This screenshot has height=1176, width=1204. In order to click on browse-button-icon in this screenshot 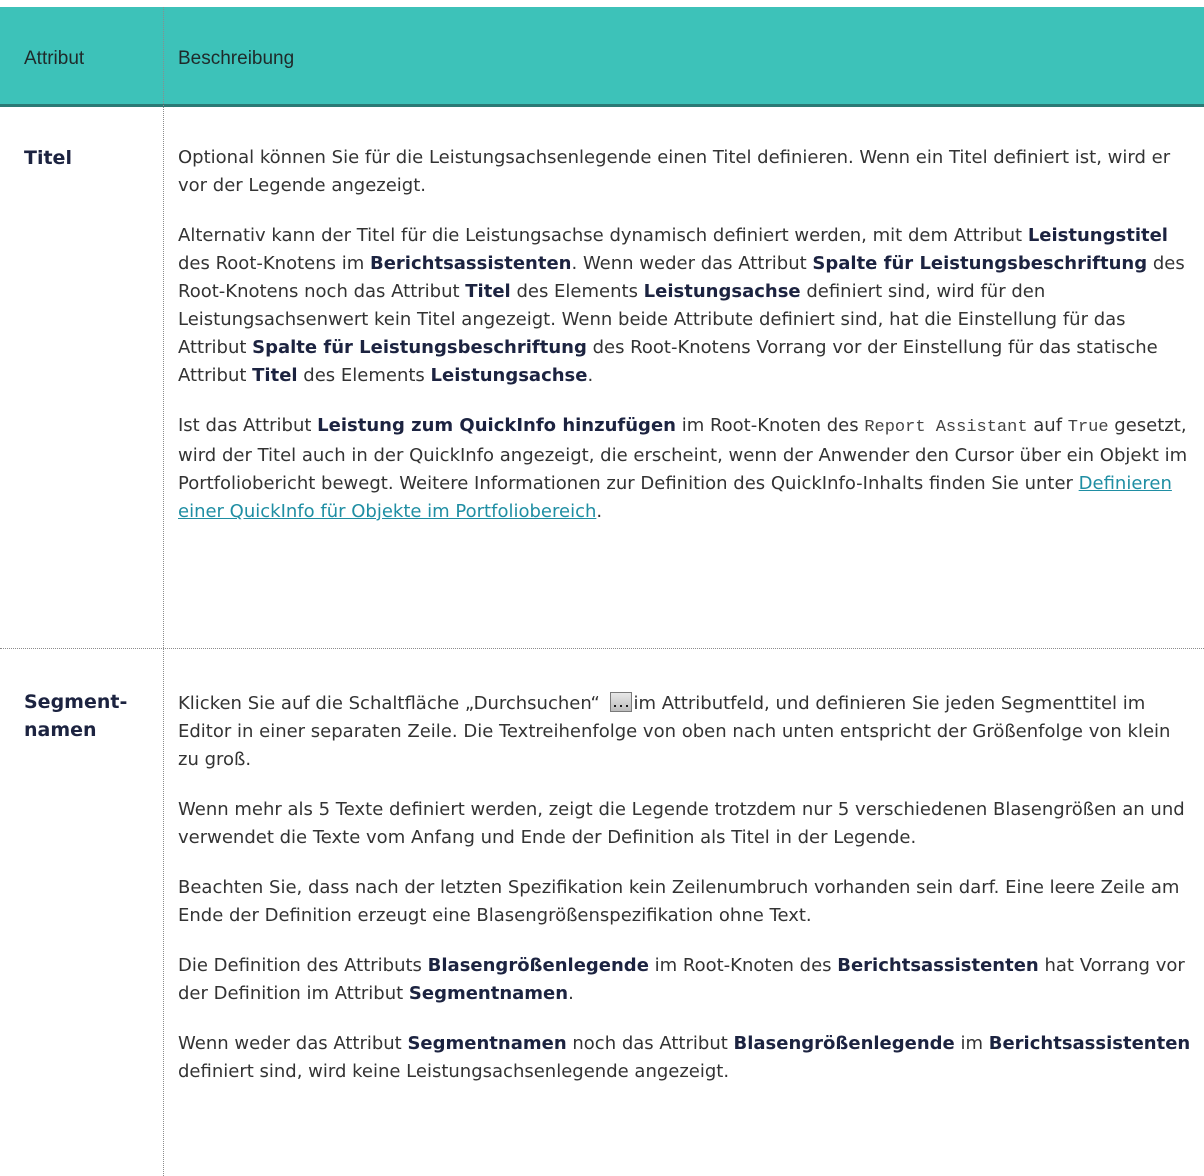, I will do `click(620, 702)`.